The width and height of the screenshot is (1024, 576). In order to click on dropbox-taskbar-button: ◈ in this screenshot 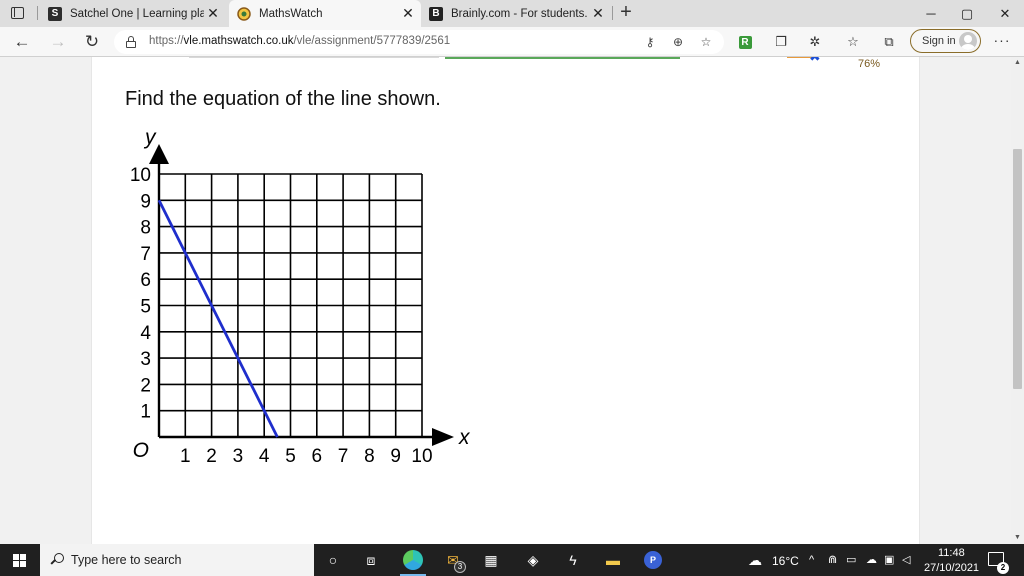, I will do `click(533, 560)`.